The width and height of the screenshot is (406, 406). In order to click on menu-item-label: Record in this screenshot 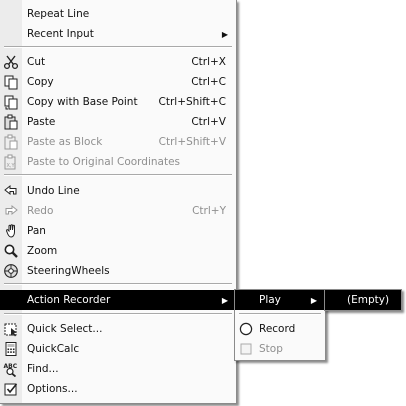, I will do `click(277, 329)`.